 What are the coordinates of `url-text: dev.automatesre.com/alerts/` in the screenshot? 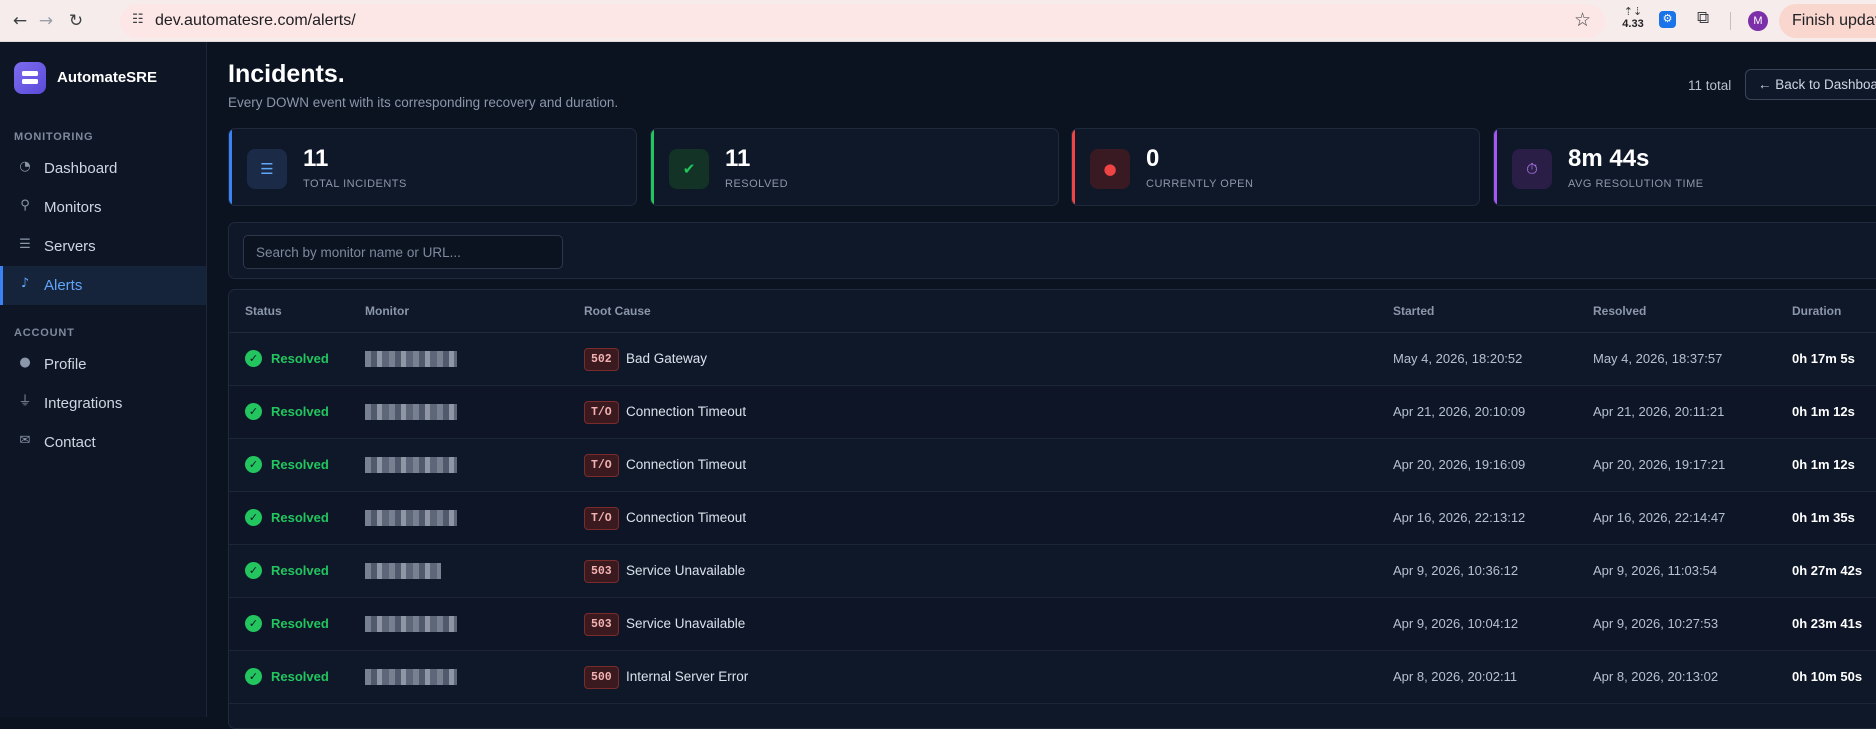 It's located at (255, 21).